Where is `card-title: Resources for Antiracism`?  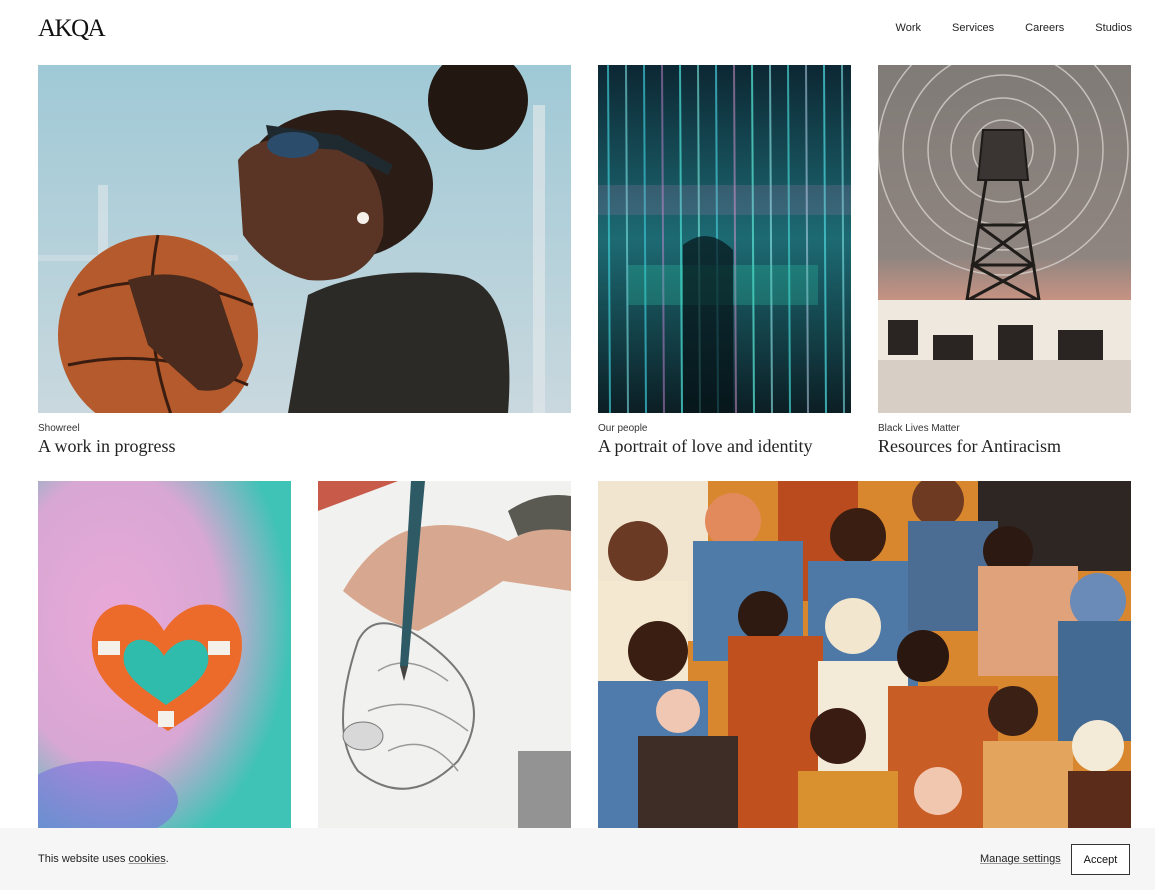
card-title: Resources for Antiracism is located at coordinates (969, 446).